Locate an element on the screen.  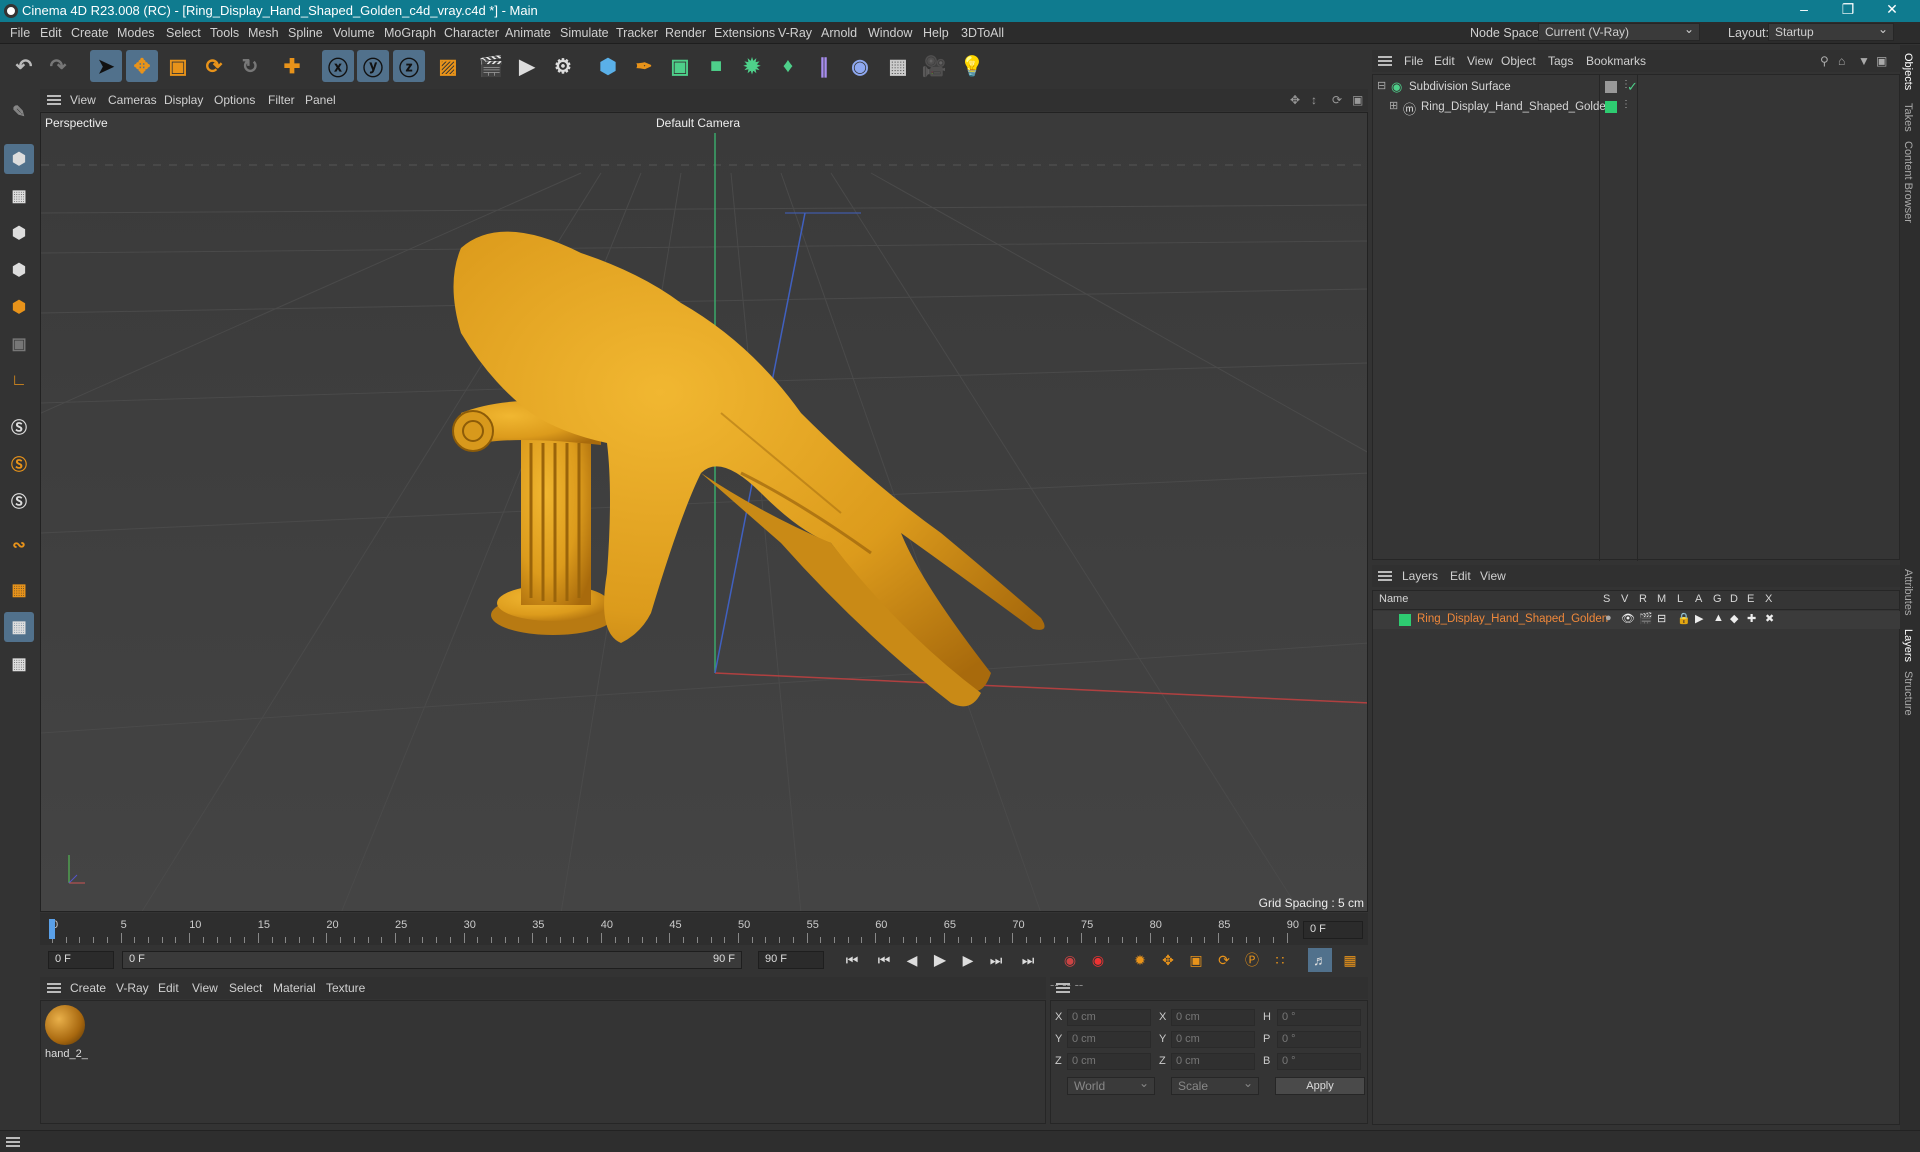
object-home-icon: ⌂ is located at coordinates (1841, 61).